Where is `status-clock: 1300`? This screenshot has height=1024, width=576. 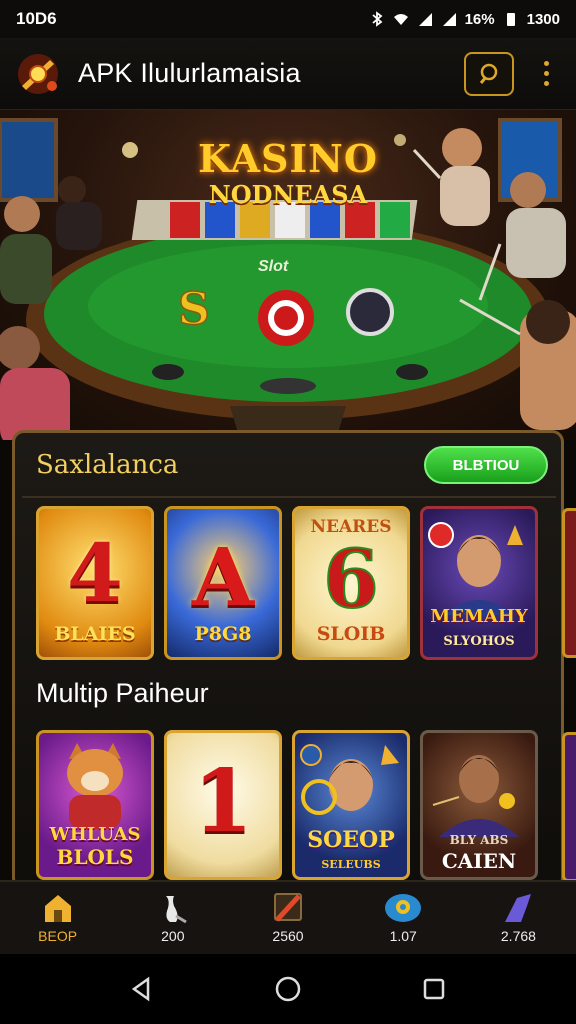
status-clock: 1300 is located at coordinates (543, 19).